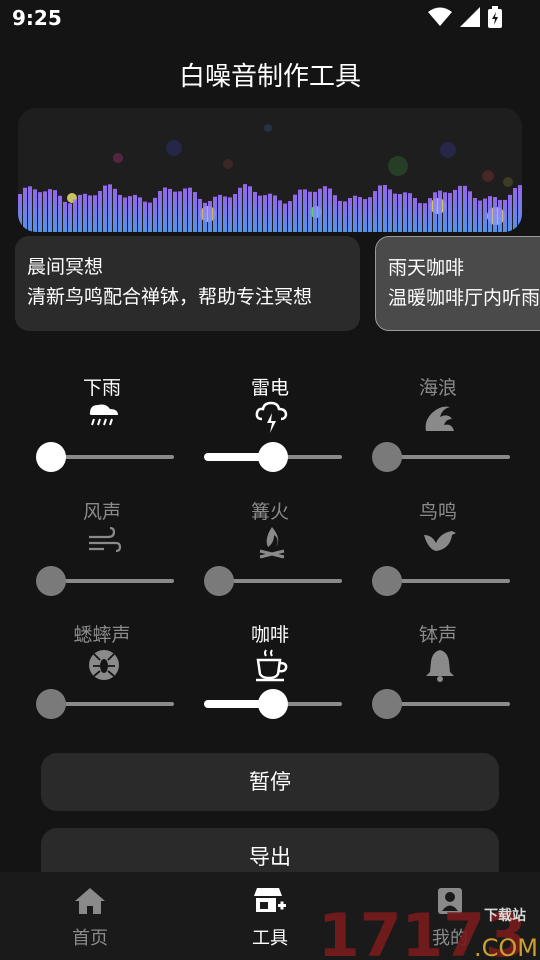 This screenshot has height=960, width=540. Describe the element at coordinates (438, 552) in the screenshot. I see `sound-tile-6: 鸟鸣` at that location.